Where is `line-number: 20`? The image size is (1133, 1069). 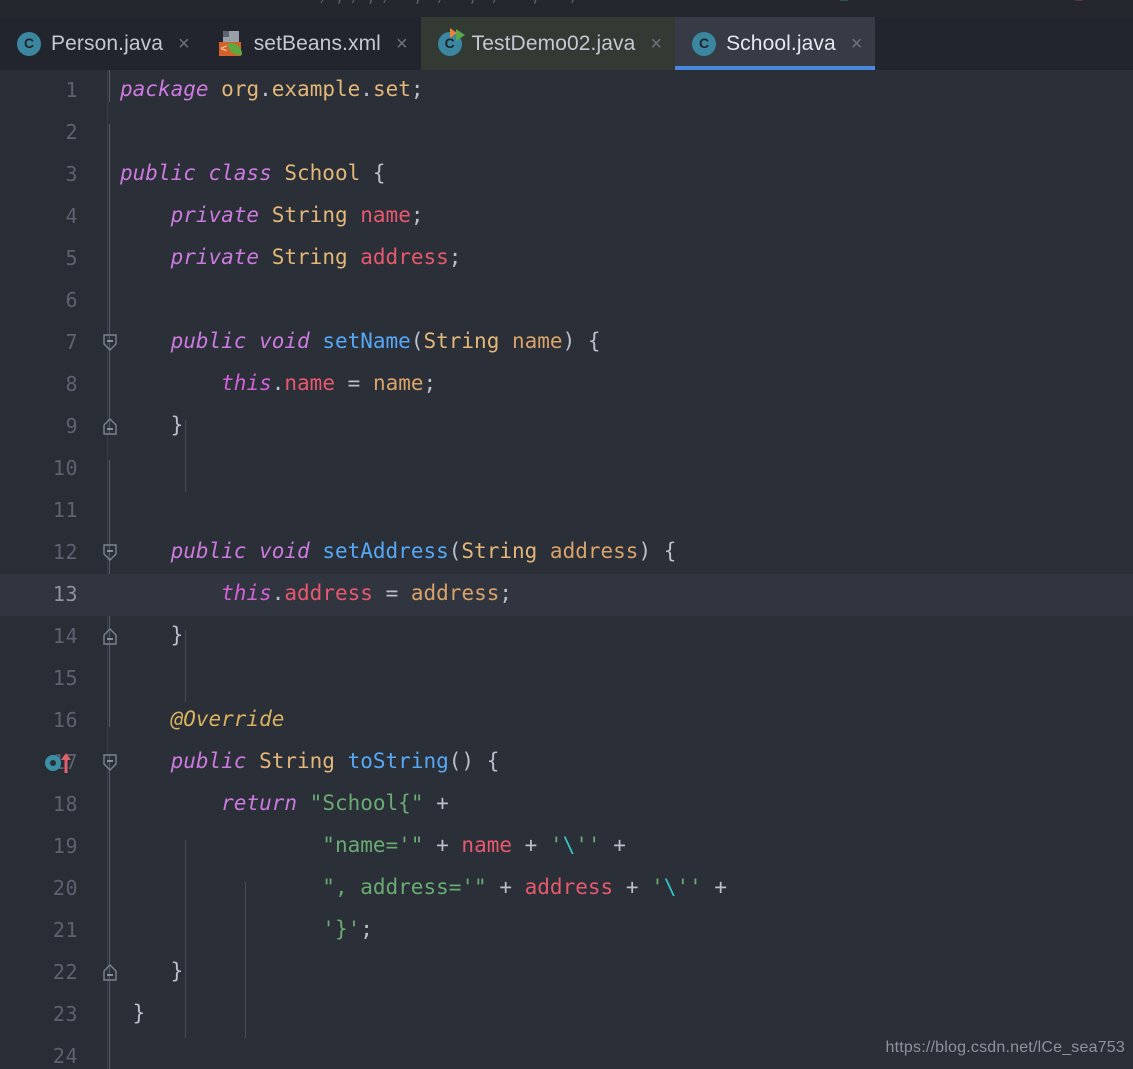
line-number: 20 is located at coordinates (65, 888).